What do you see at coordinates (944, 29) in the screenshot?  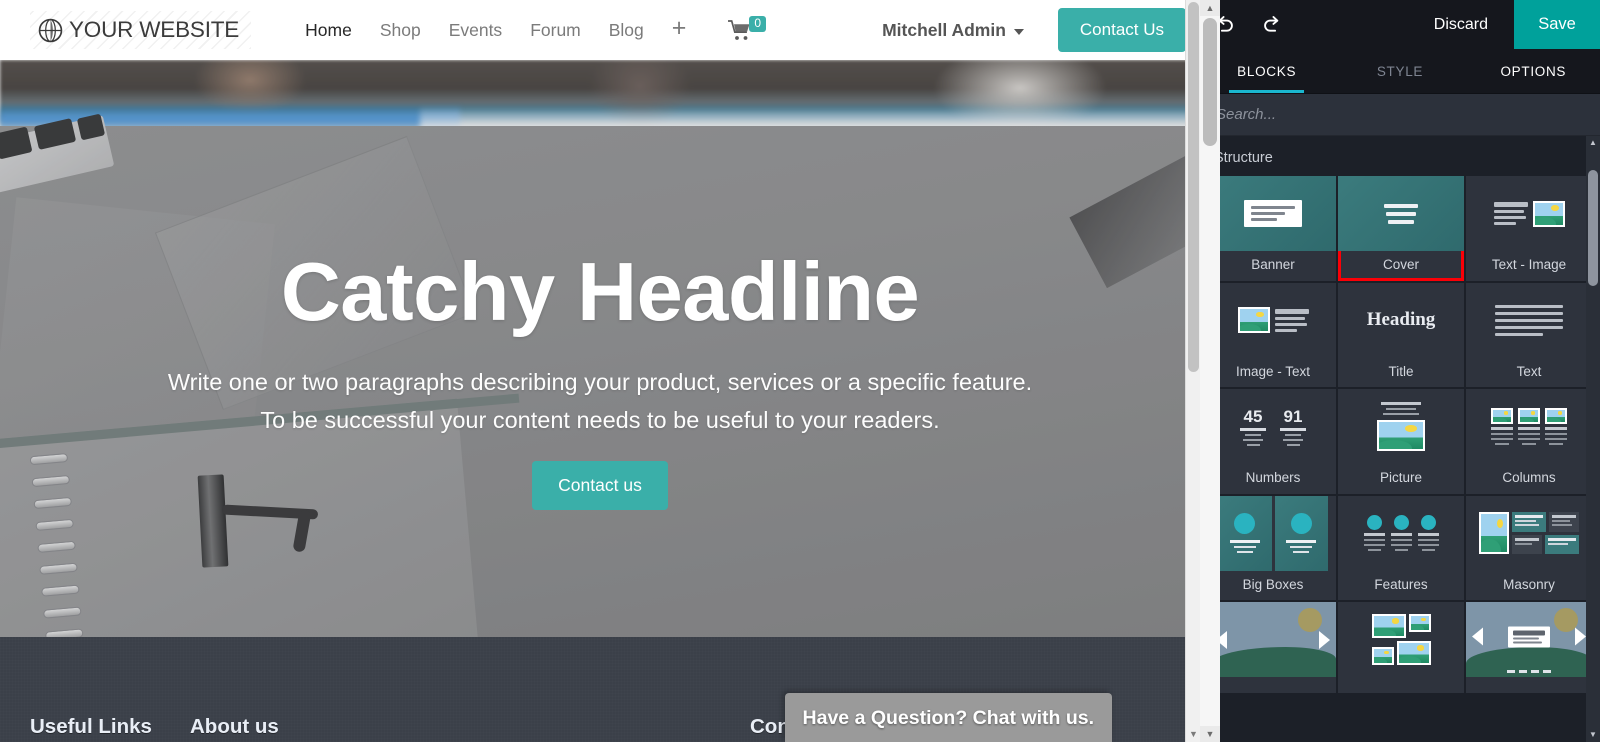 I see `user-name: Mitchell Admin` at bounding box center [944, 29].